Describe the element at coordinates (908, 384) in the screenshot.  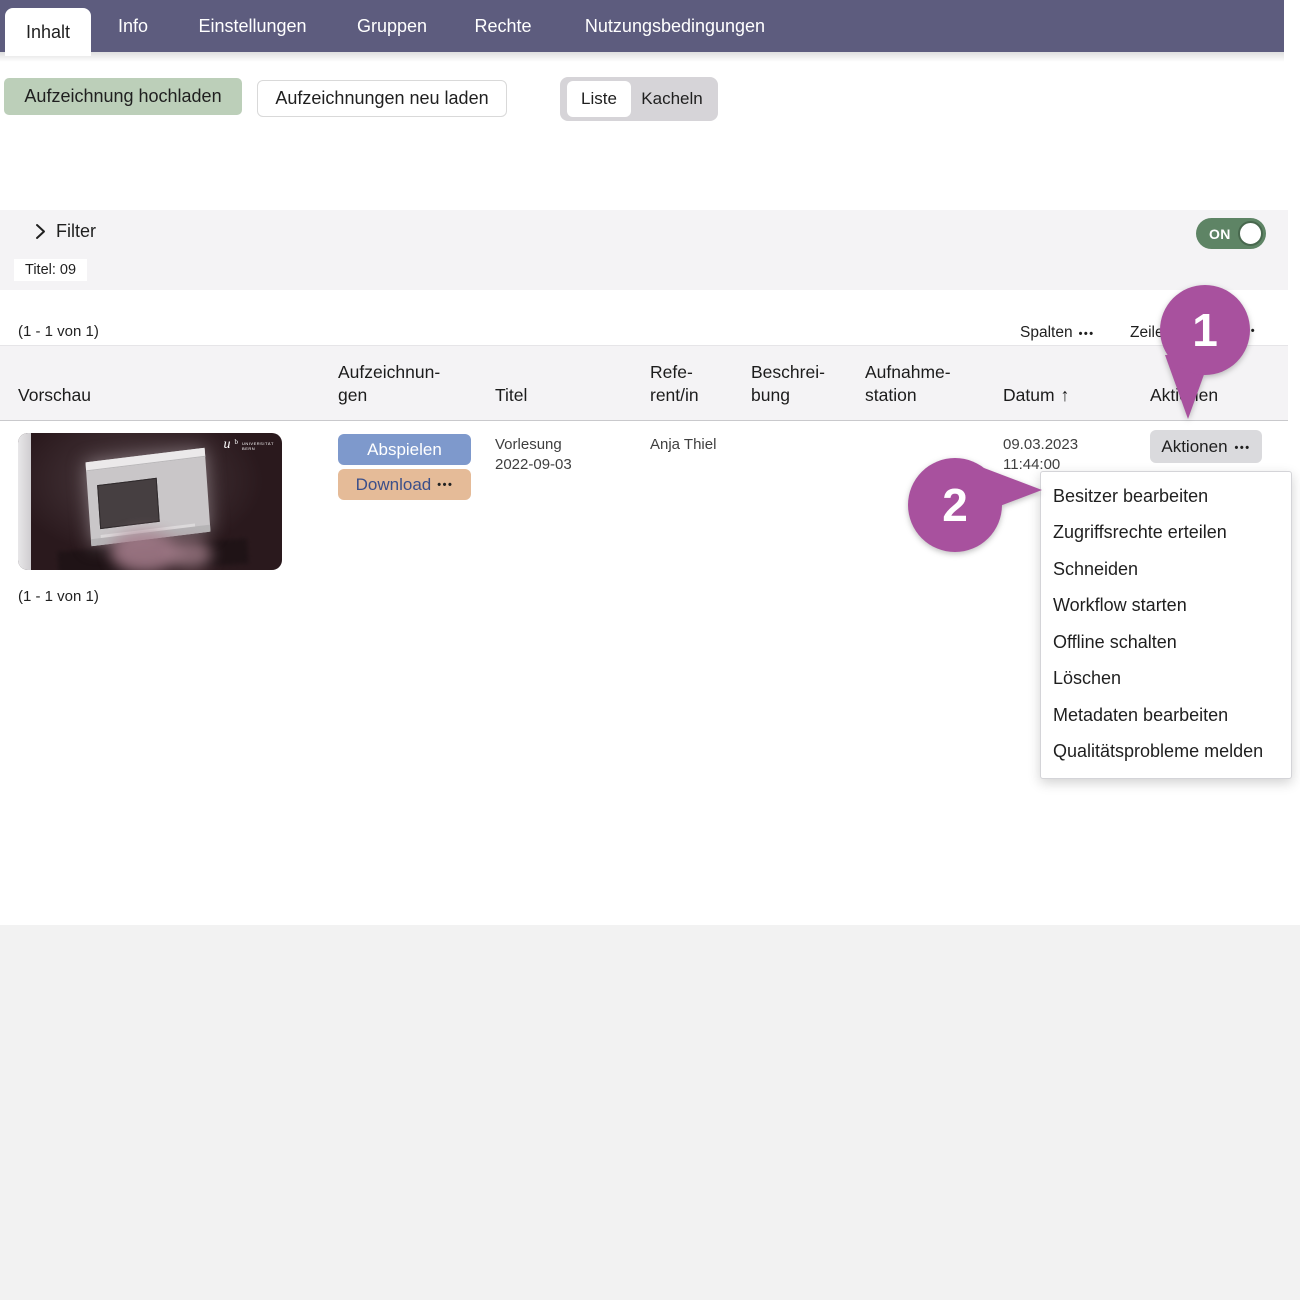
I see `col-header-aufnahmestation: Aufnahme- station` at that location.